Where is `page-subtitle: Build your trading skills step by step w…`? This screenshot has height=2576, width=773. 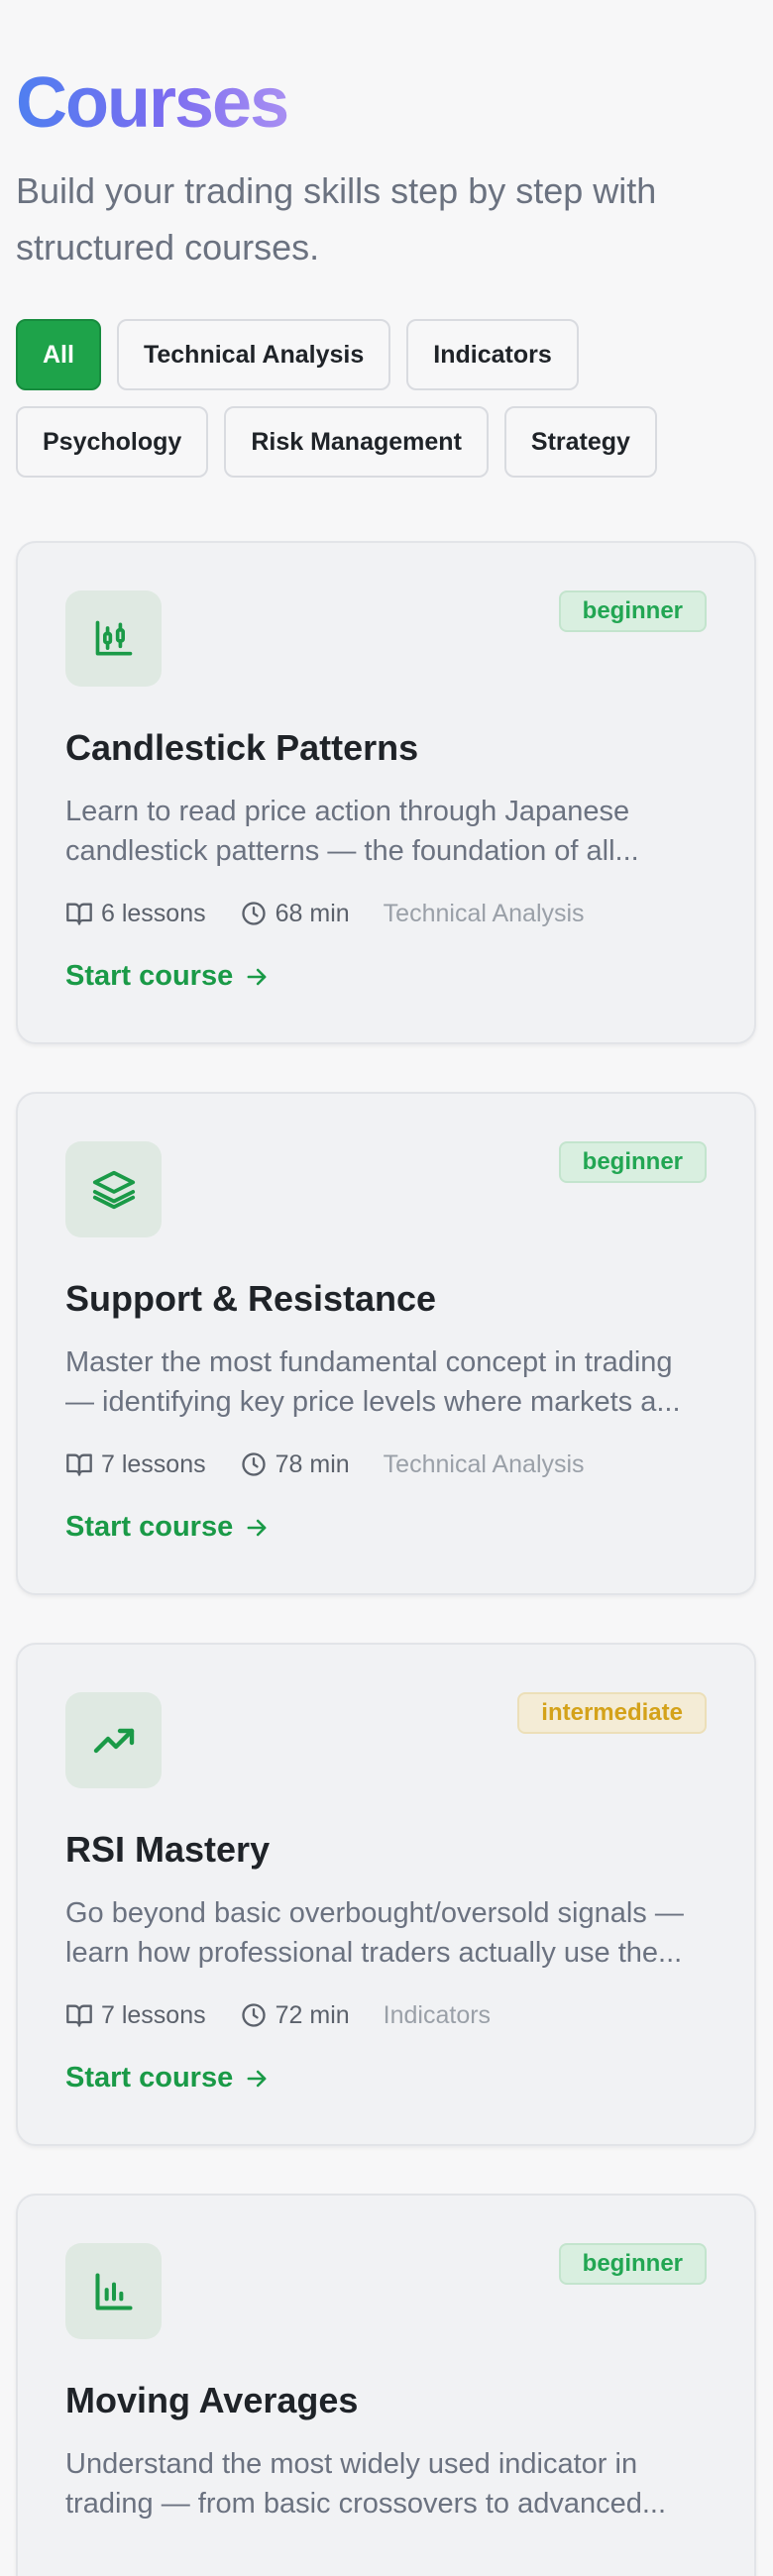 page-subtitle: Build your trading skills step by step w… is located at coordinates (336, 219).